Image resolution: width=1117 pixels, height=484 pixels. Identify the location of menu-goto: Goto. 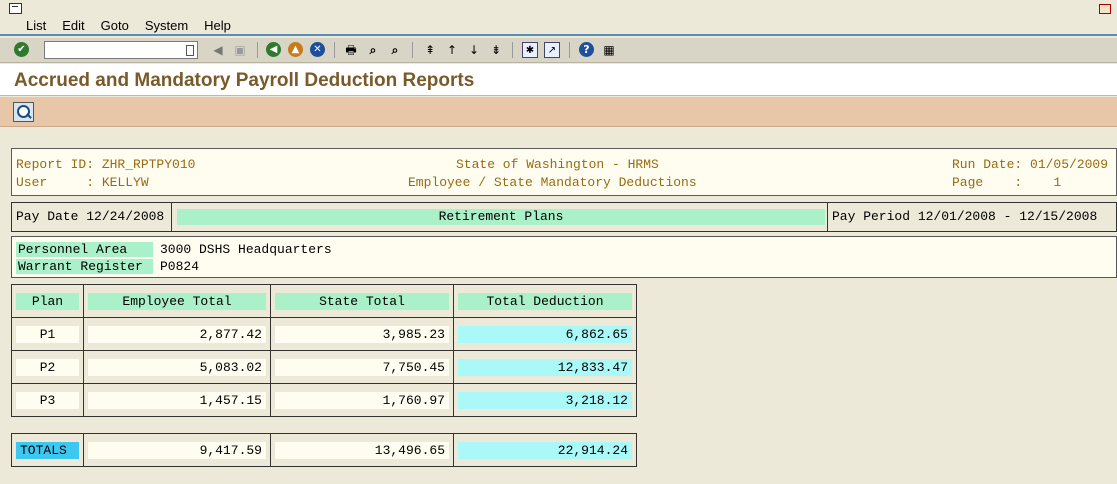
(115, 25).